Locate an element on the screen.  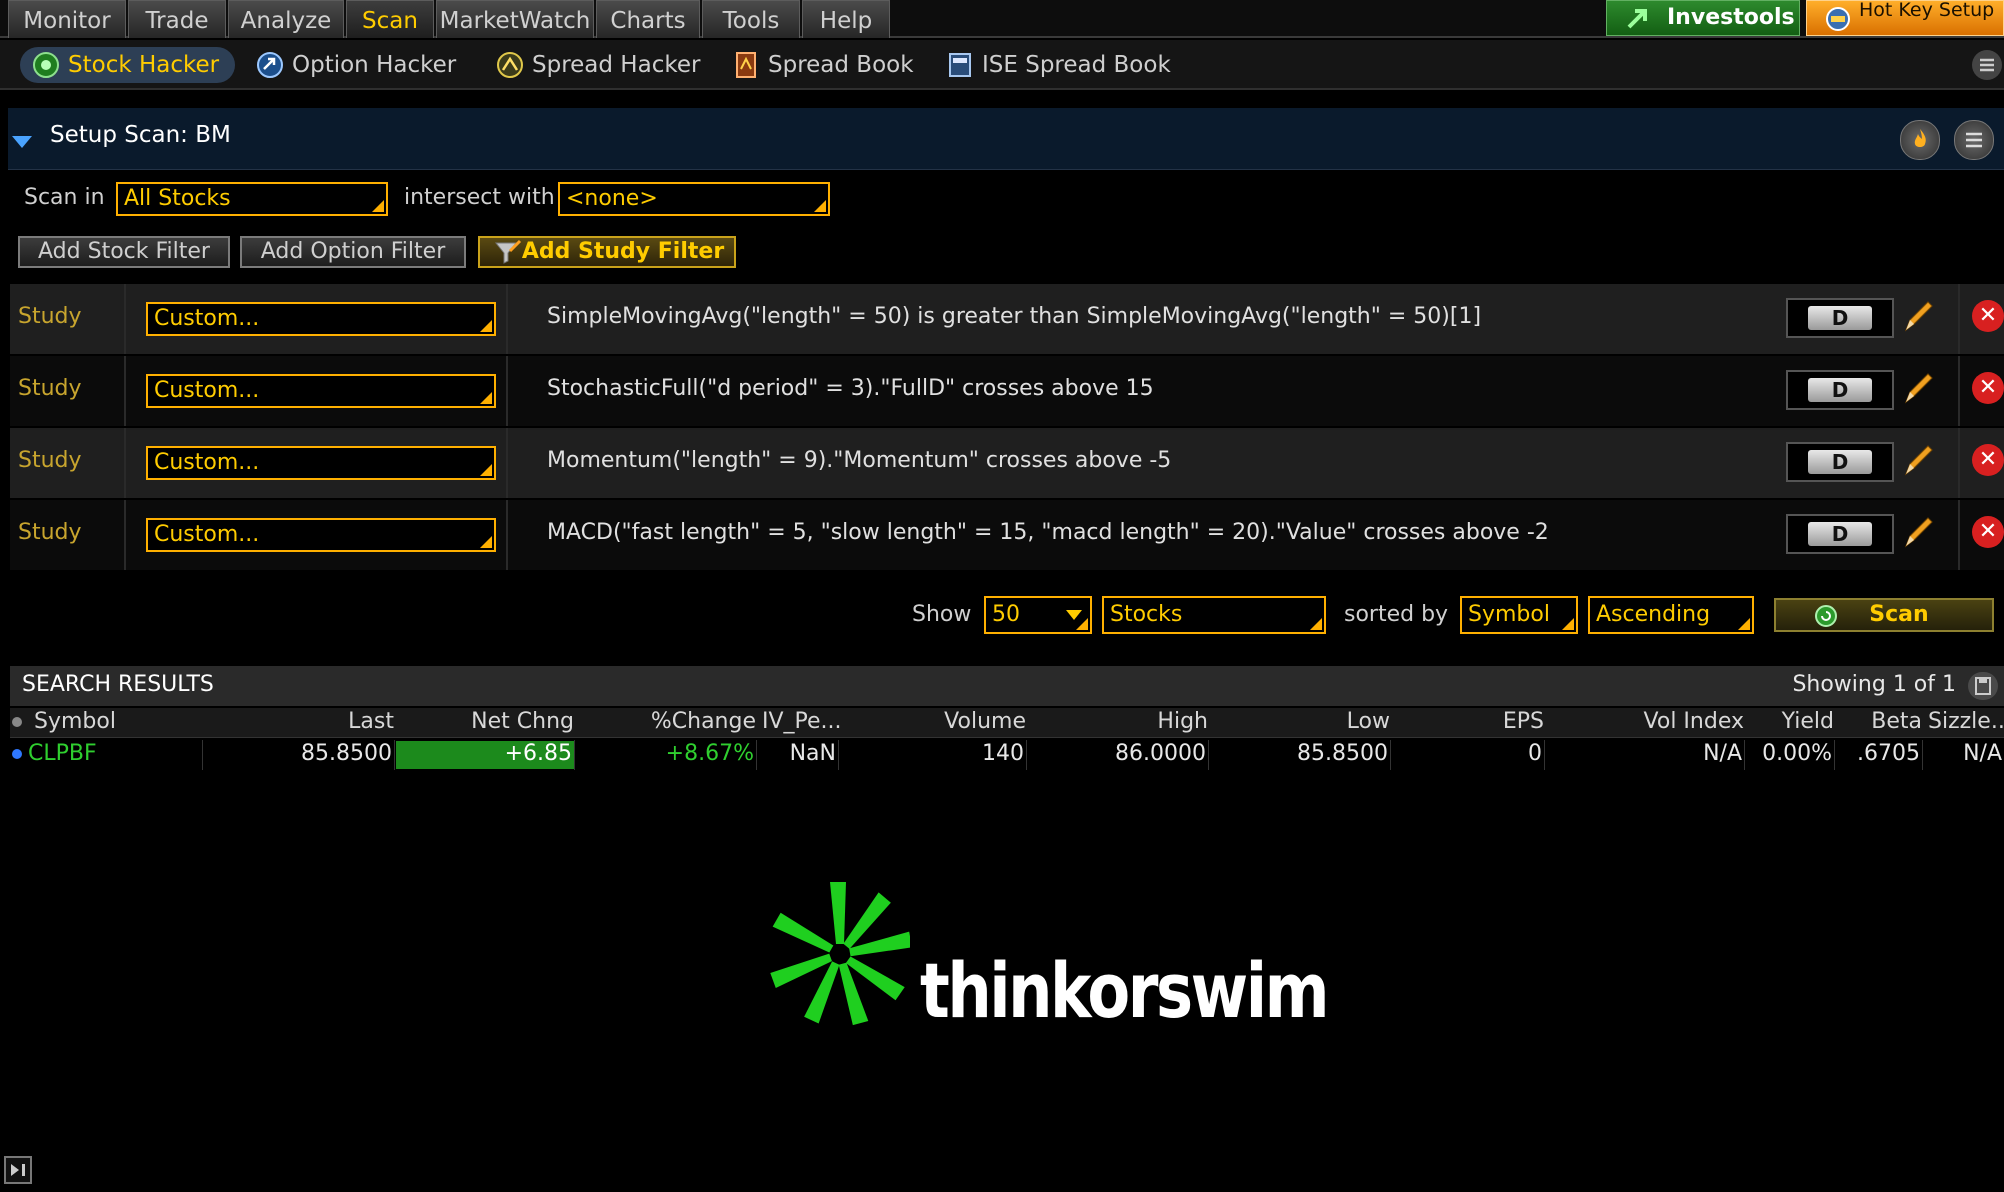
col-low: Low is located at coordinates (1300, 721).